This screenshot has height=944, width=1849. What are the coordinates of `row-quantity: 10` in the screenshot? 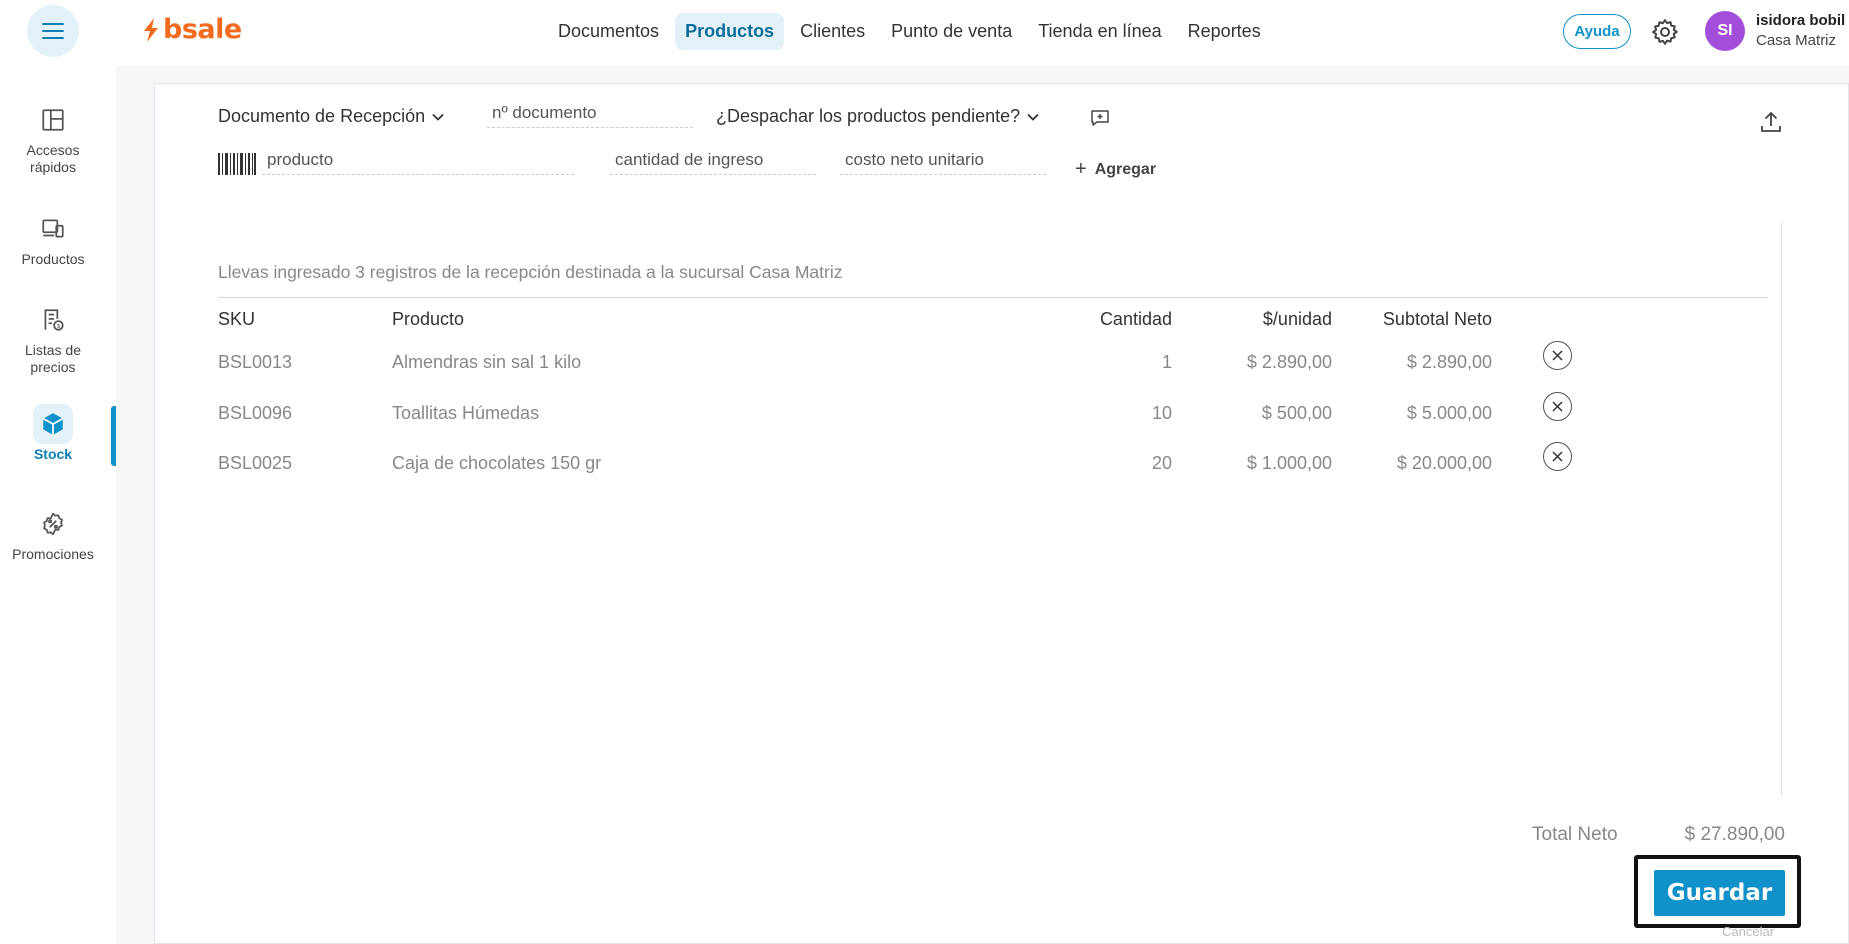 It's located at (1161, 413).